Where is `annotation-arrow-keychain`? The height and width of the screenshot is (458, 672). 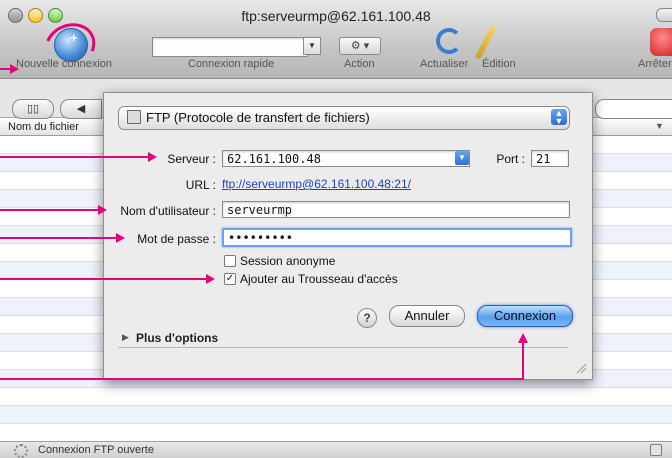 annotation-arrow-keychain is located at coordinates (104, 279).